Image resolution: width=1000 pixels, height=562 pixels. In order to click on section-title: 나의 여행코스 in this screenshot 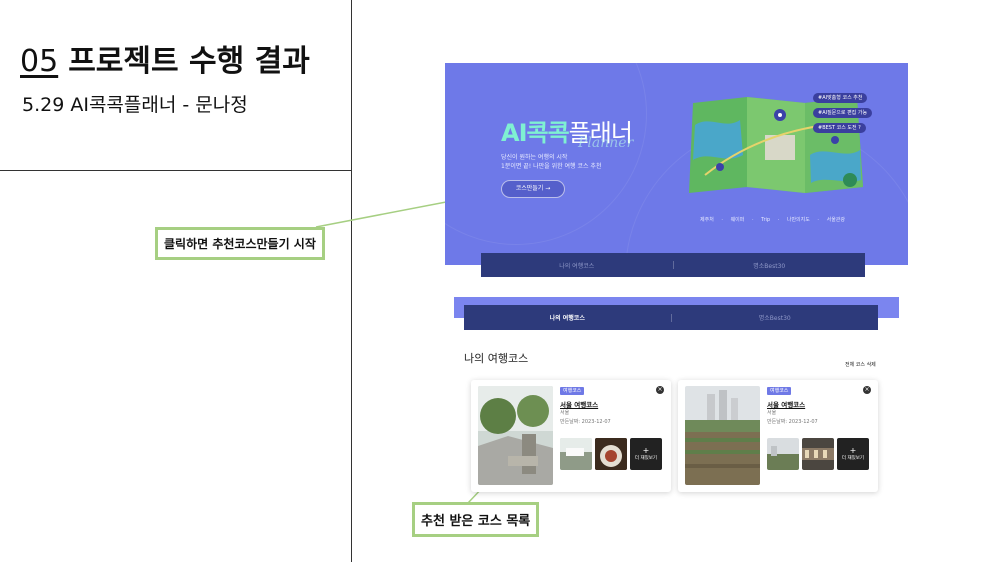, I will do `click(496, 358)`.